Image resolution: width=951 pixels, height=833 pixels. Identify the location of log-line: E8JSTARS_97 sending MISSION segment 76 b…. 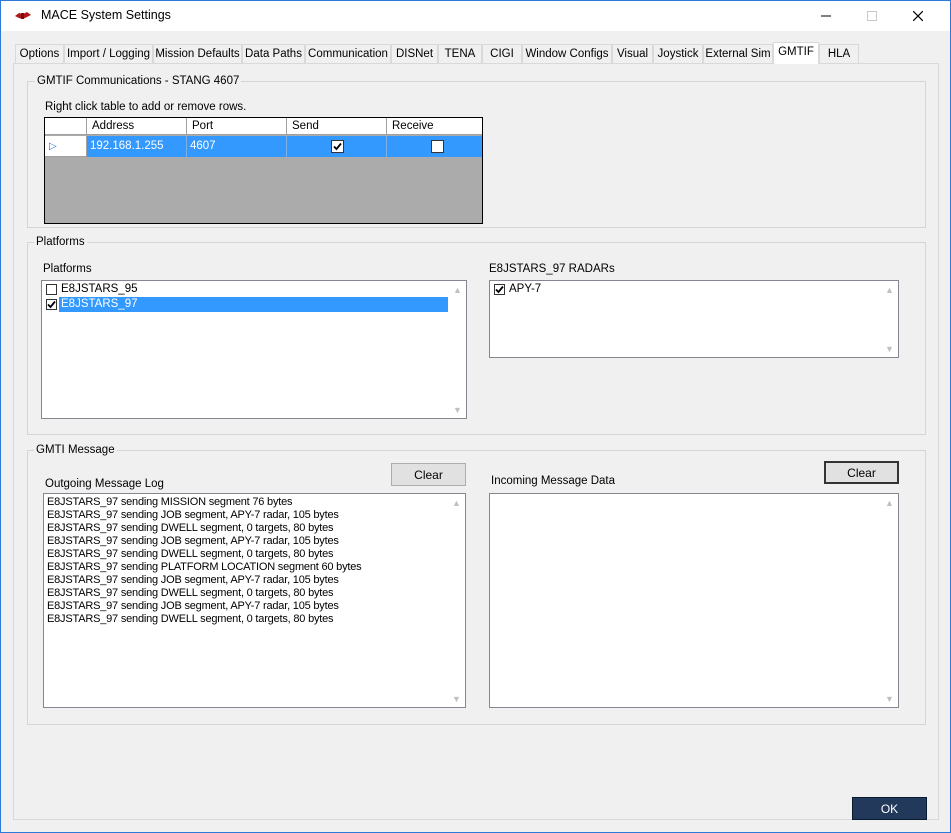
(170, 502).